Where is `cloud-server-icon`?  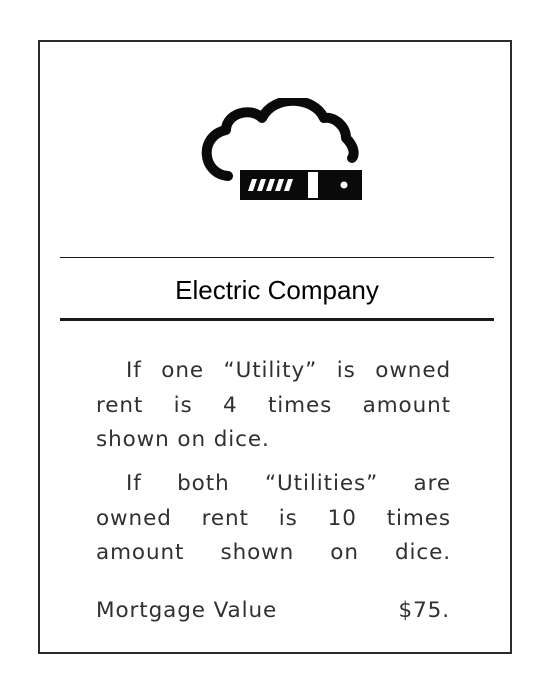
cloud-server-icon is located at coordinates (281, 150).